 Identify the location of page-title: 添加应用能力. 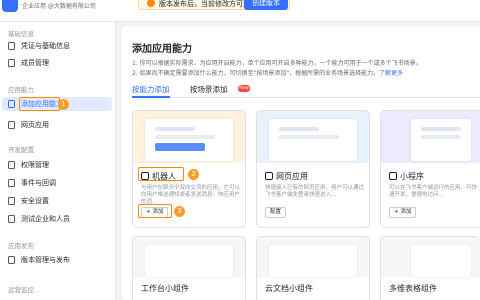
(162, 49).